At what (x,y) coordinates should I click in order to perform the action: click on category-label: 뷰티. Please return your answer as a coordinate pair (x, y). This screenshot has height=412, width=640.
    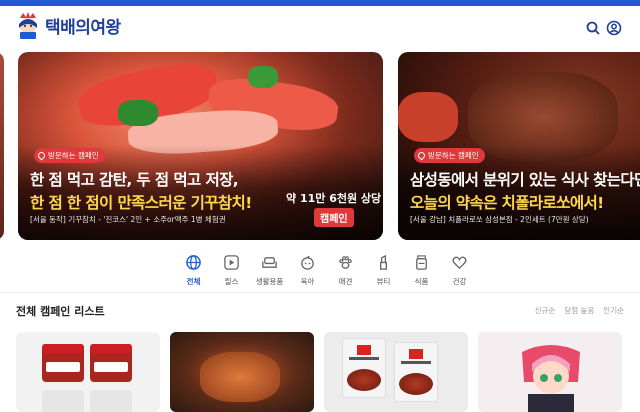
    Looking at the image, I should click on (383, 281).